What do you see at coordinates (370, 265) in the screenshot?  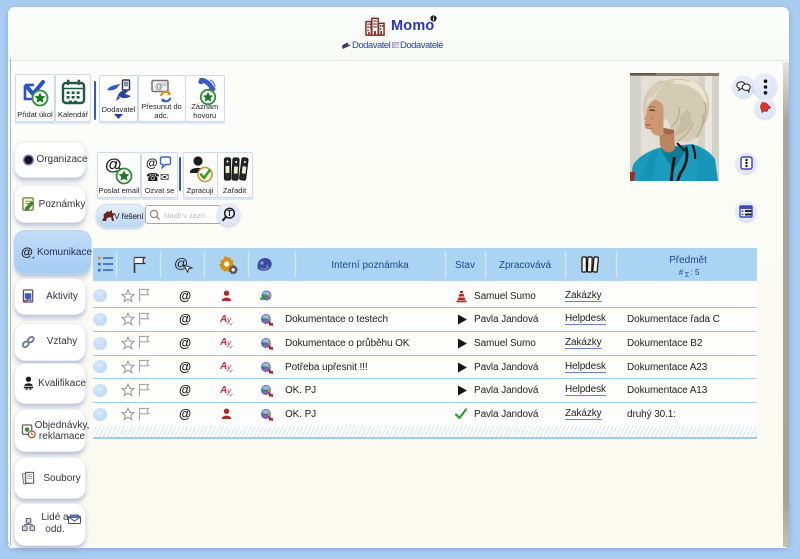 I see `svg-text: Interní poznámka` at bounding box center [370, 265].